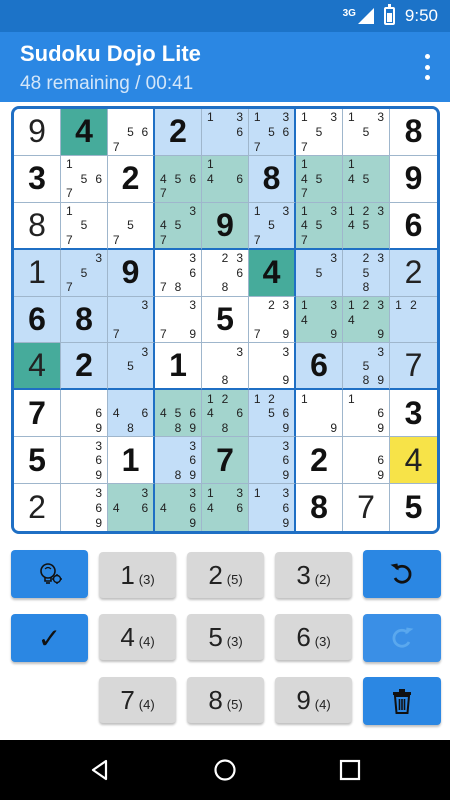 The height and width of the screenshot is (800, 450). I want to click on digit-6-button: 6 (3), so click(313, 637).